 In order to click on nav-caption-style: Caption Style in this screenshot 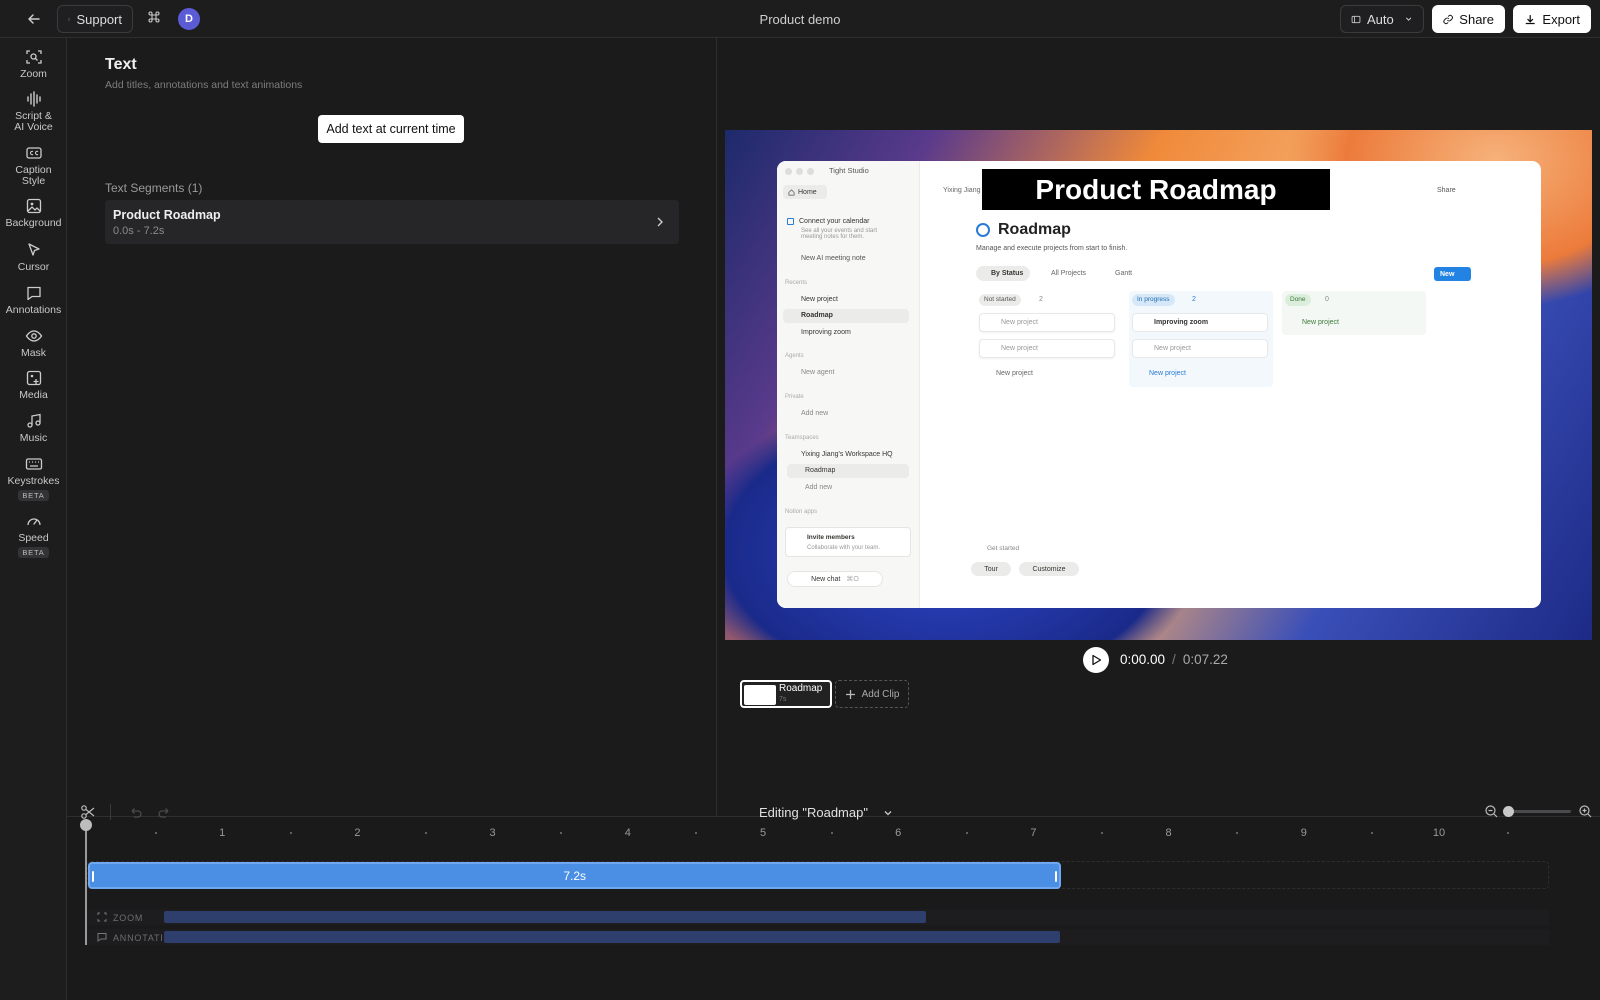, I will do `click(33, 165)`.